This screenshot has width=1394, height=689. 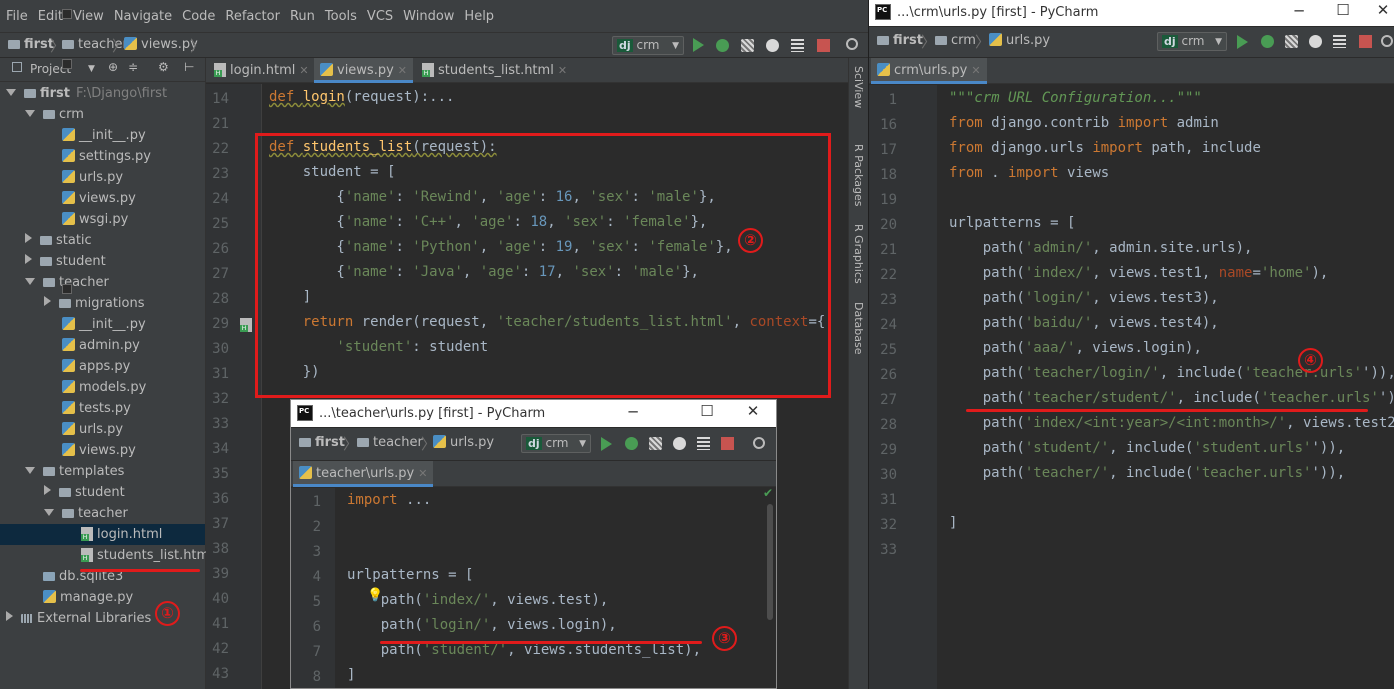 What do you see at coordinates (858, 175) in the screenshot?
I see `side-tab-r-packages: R Packages` at bounding box center [858, 175].